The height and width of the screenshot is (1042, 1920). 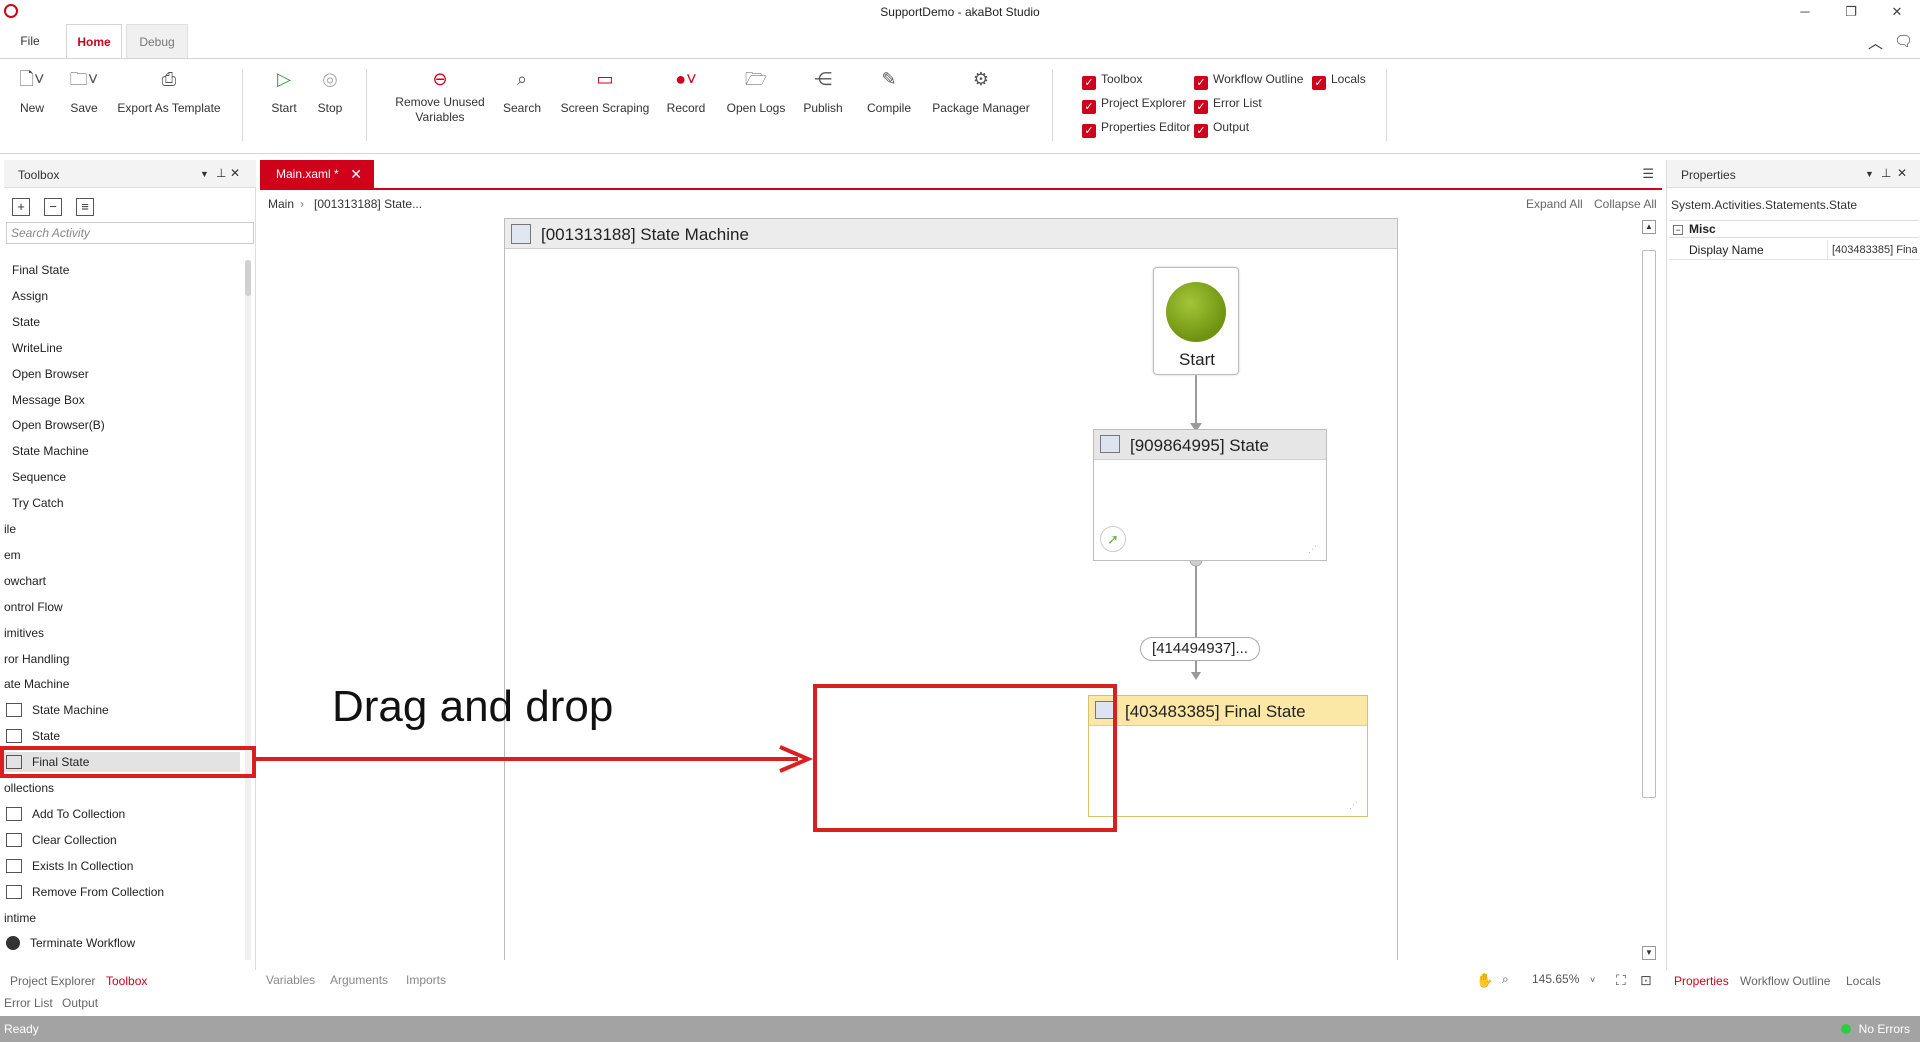 What do you see at coordinates (25, 581) in the screenshot?
I see `toolbox-category: owchart` at bounding box center [25, 581].